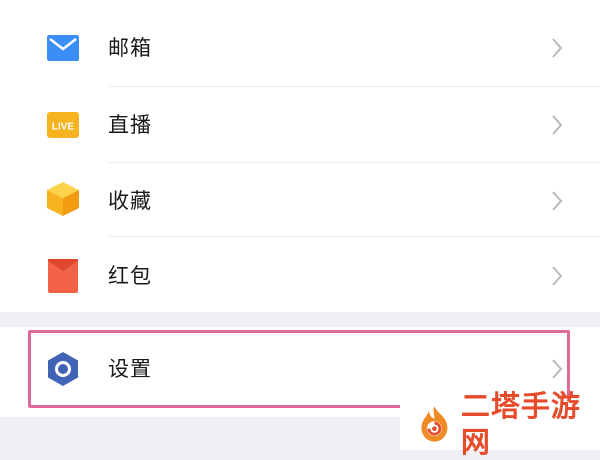 This screenshot has height=460, width=600. I want to click on live-badge-text: LIVE, so click(63, 127).